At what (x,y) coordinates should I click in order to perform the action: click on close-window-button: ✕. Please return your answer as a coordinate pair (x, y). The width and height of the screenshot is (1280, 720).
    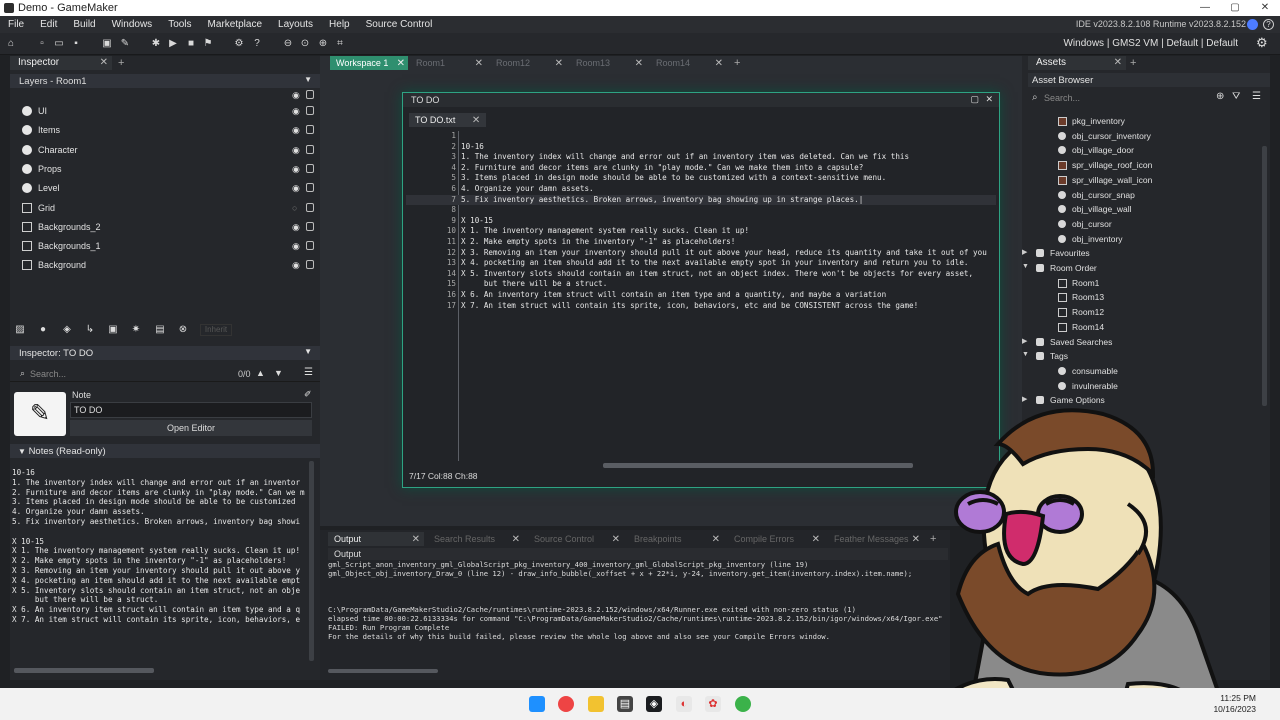
    Looking at the image, I should click on (1265, 8).